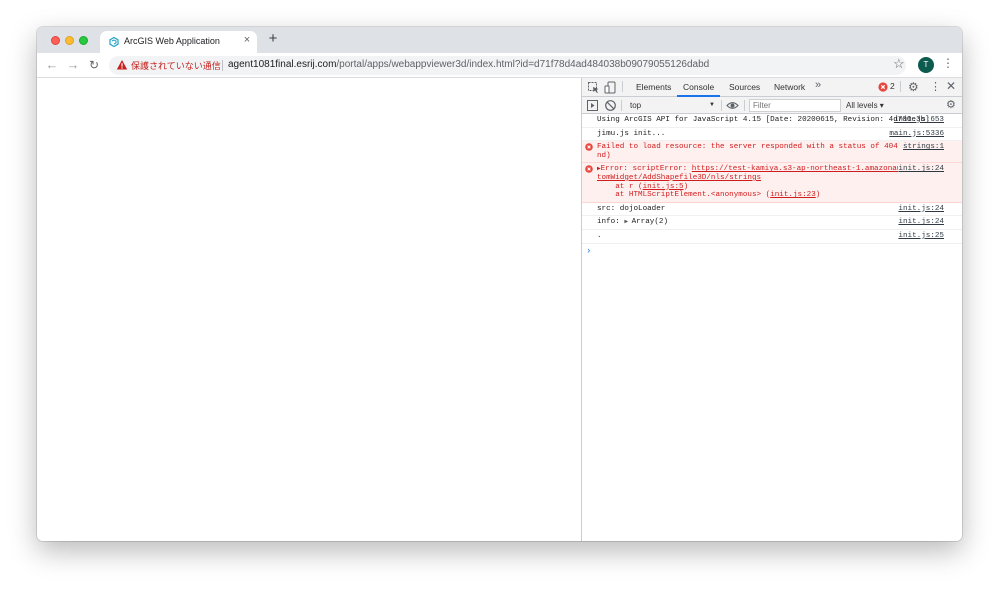 Image resolution: width=999 pixels, height=590 pixels. Describe the element at coordinates (712, 105) in the screenshot. I see `context-dropdown-icon: ▼` at that location.